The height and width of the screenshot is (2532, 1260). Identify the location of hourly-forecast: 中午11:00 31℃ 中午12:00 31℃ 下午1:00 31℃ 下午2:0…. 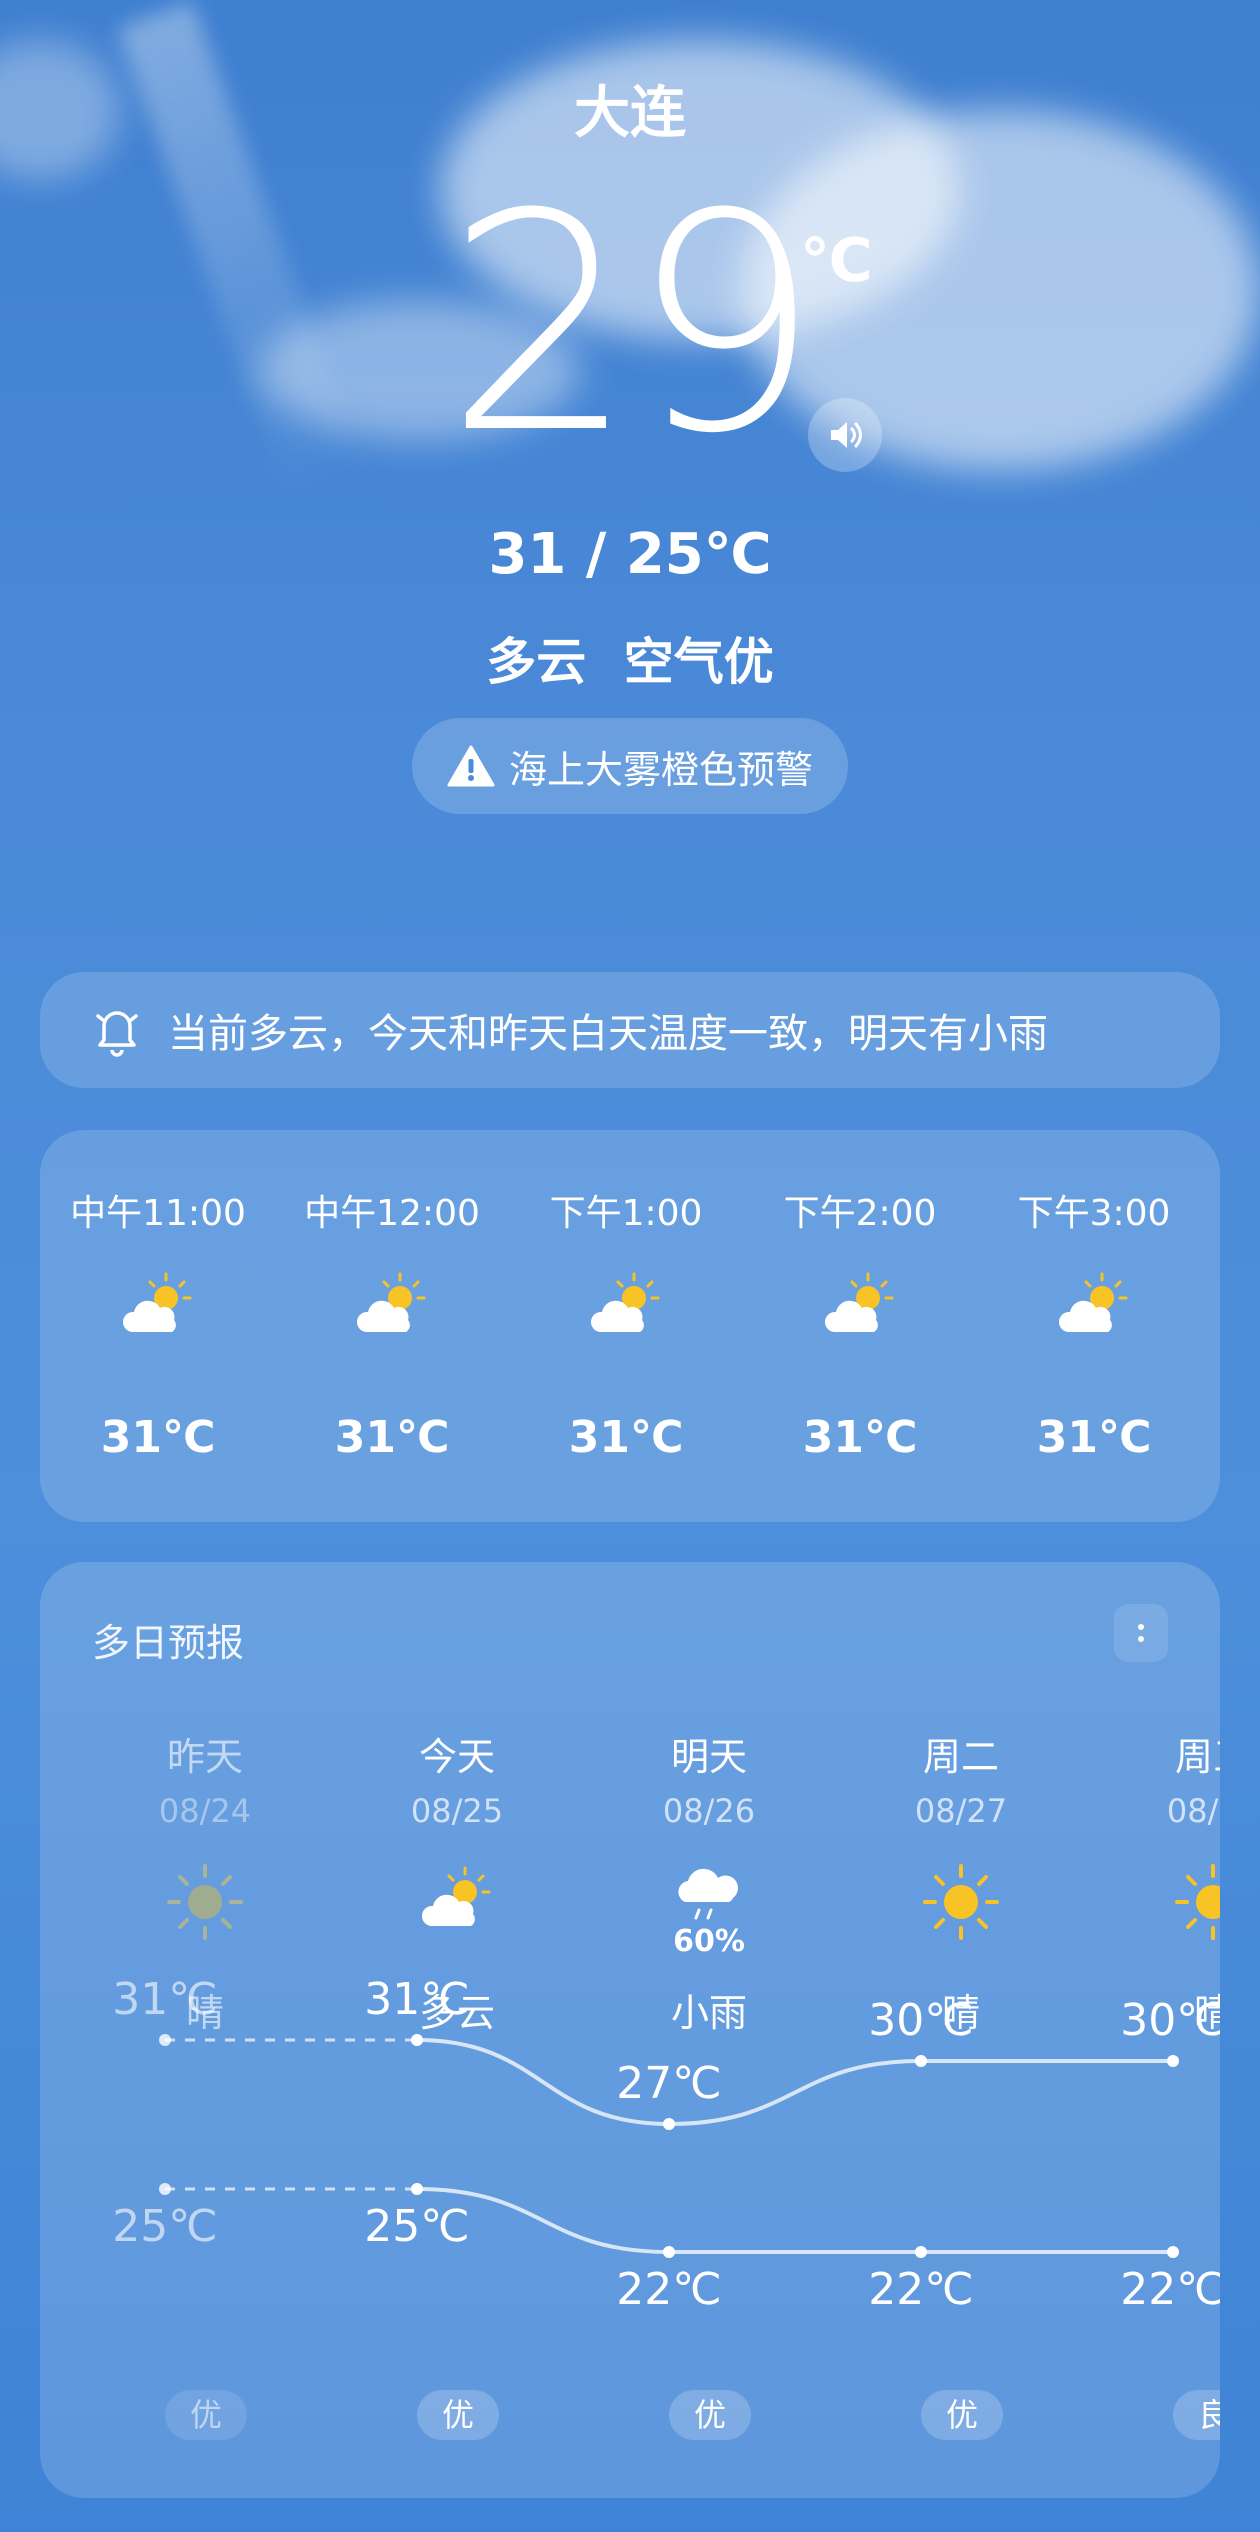
(630, 1326).